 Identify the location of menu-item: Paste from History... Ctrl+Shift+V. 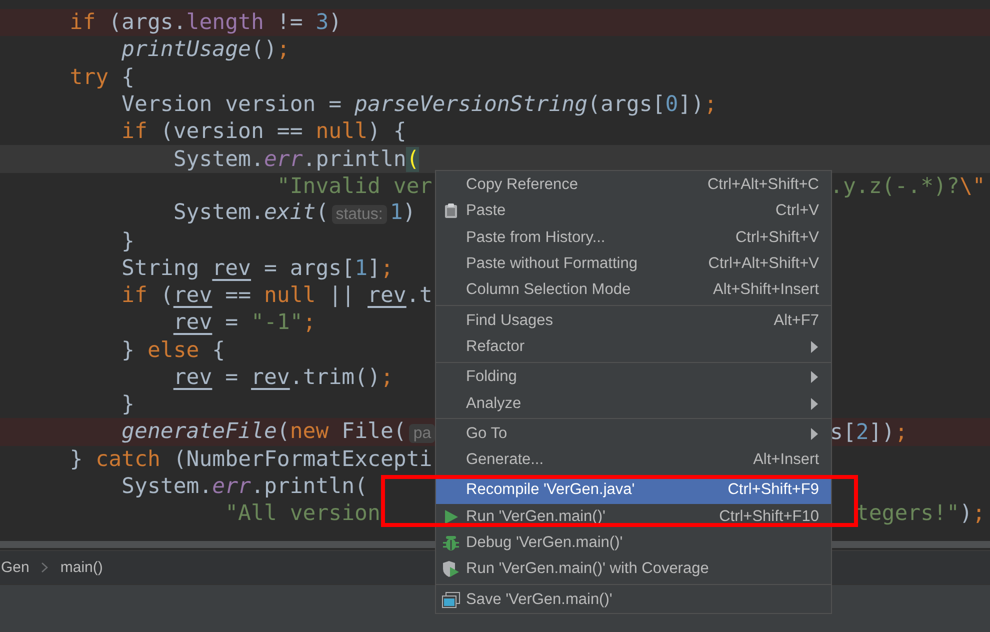
(633, 237).